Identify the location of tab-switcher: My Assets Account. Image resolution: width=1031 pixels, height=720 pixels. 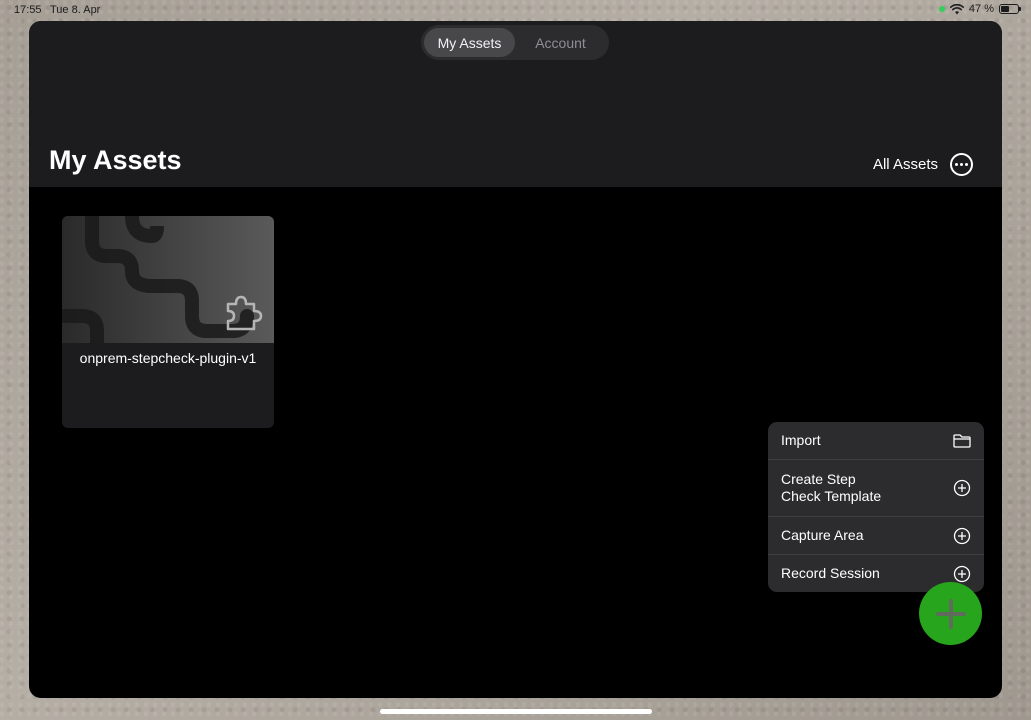
(515, 42).